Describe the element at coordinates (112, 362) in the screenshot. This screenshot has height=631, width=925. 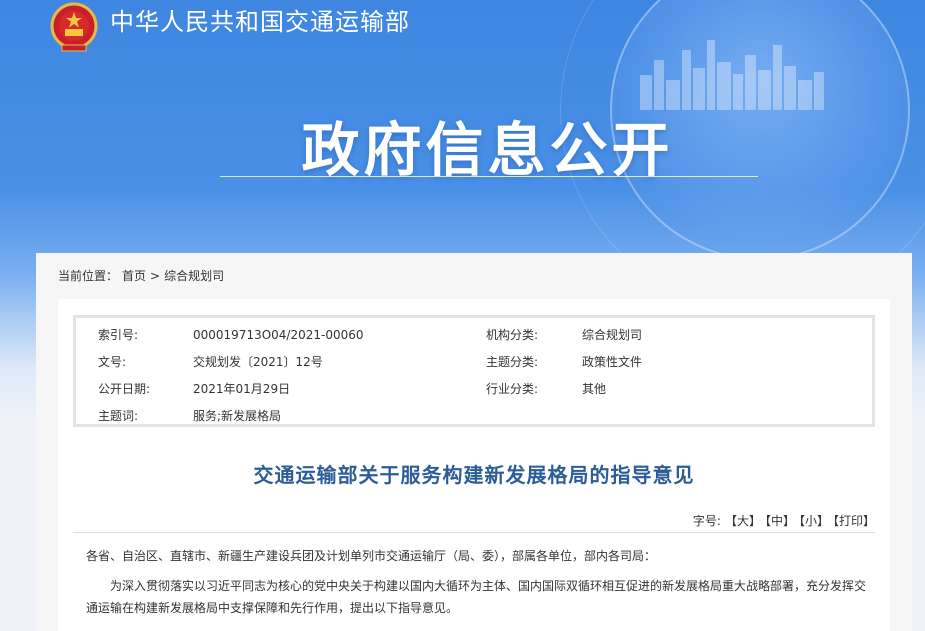
I see `meta-key: 文号:` at that location.